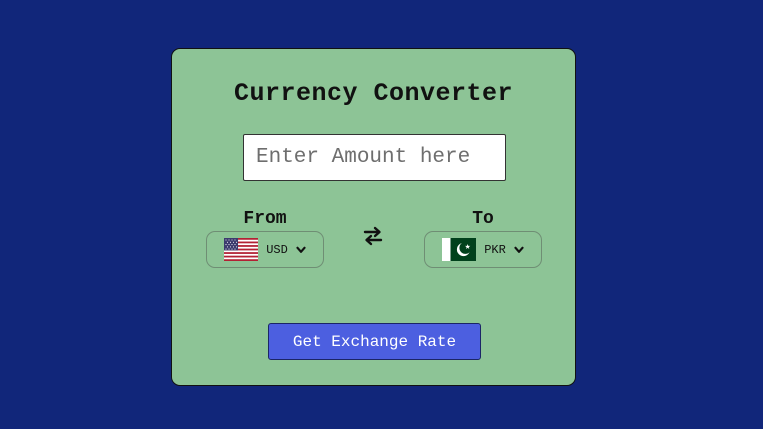 The image size is (763, 429). I want to click on get-exchange-rate-button: Get Exchange Rate, so click(374, 341).